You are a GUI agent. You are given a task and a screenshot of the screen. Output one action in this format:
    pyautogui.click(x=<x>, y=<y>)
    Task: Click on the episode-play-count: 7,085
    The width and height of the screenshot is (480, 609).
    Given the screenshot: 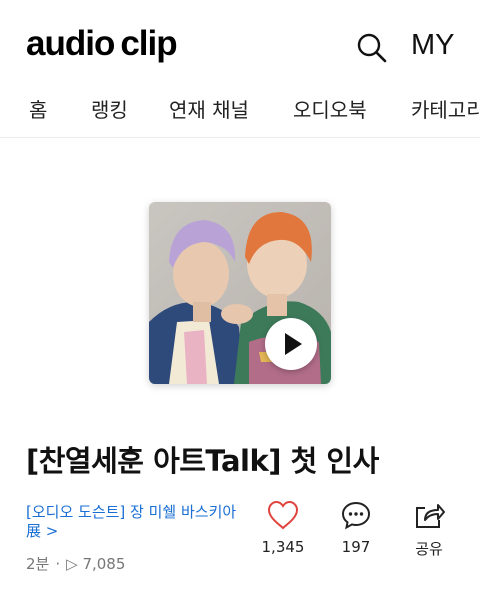 What is the action you would take?
    pyautogui.click(x=104, y=564)
    